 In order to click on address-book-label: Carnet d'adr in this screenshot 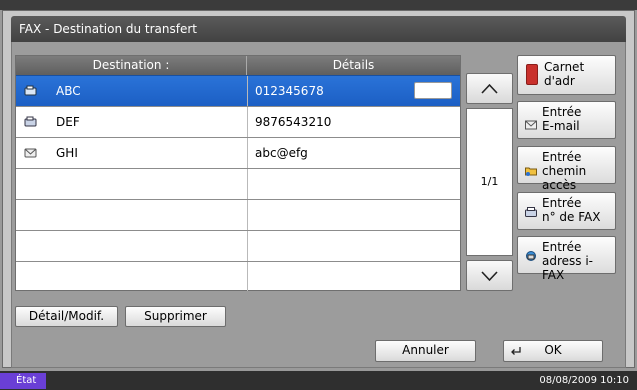, I will do `click(564, 74)`.